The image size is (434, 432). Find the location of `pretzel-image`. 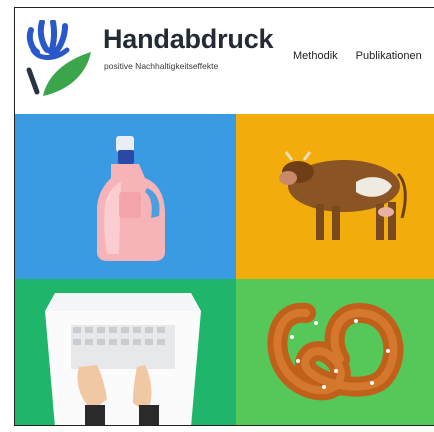

pretzel-image is located at coordinates (335, 351).